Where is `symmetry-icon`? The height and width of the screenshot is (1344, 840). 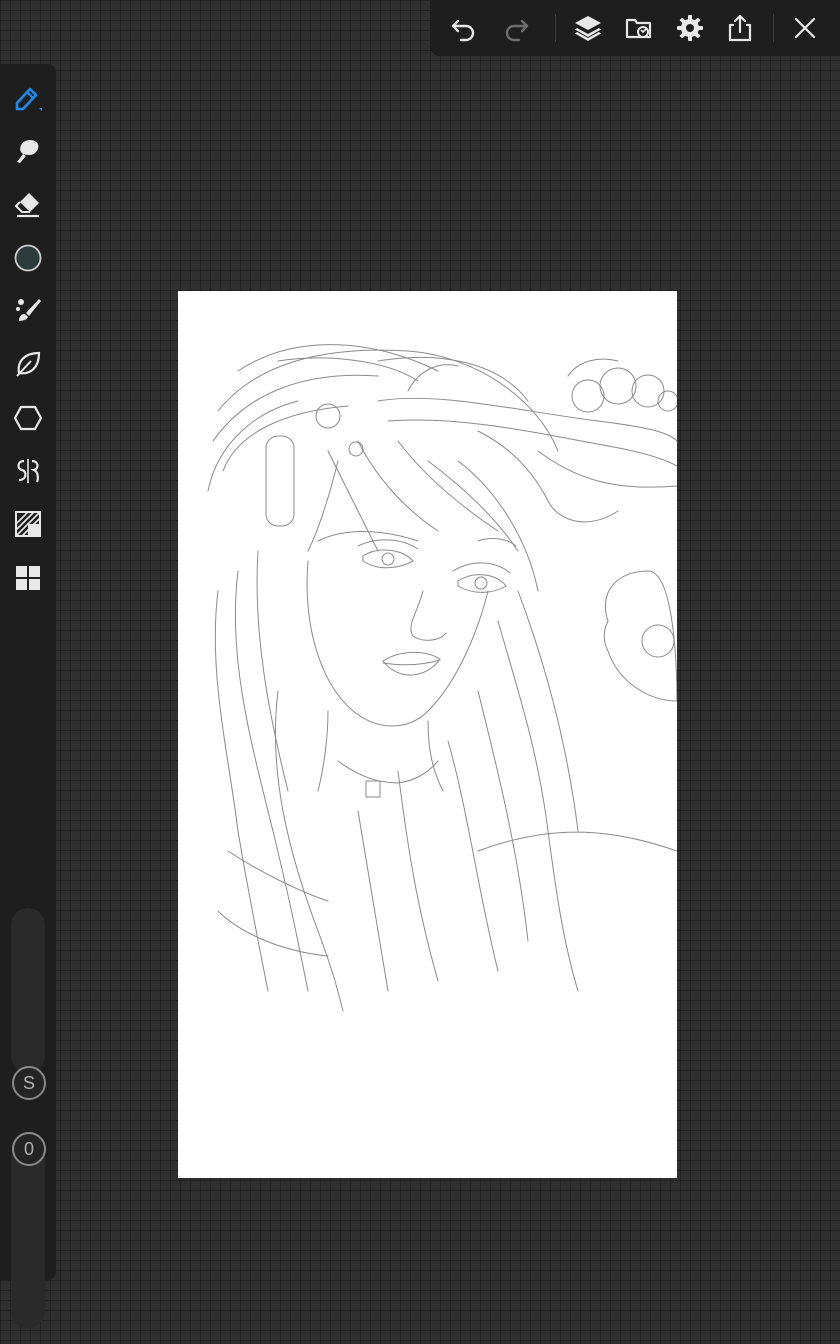
symmetry-icon is located at coordinates (28, 471).